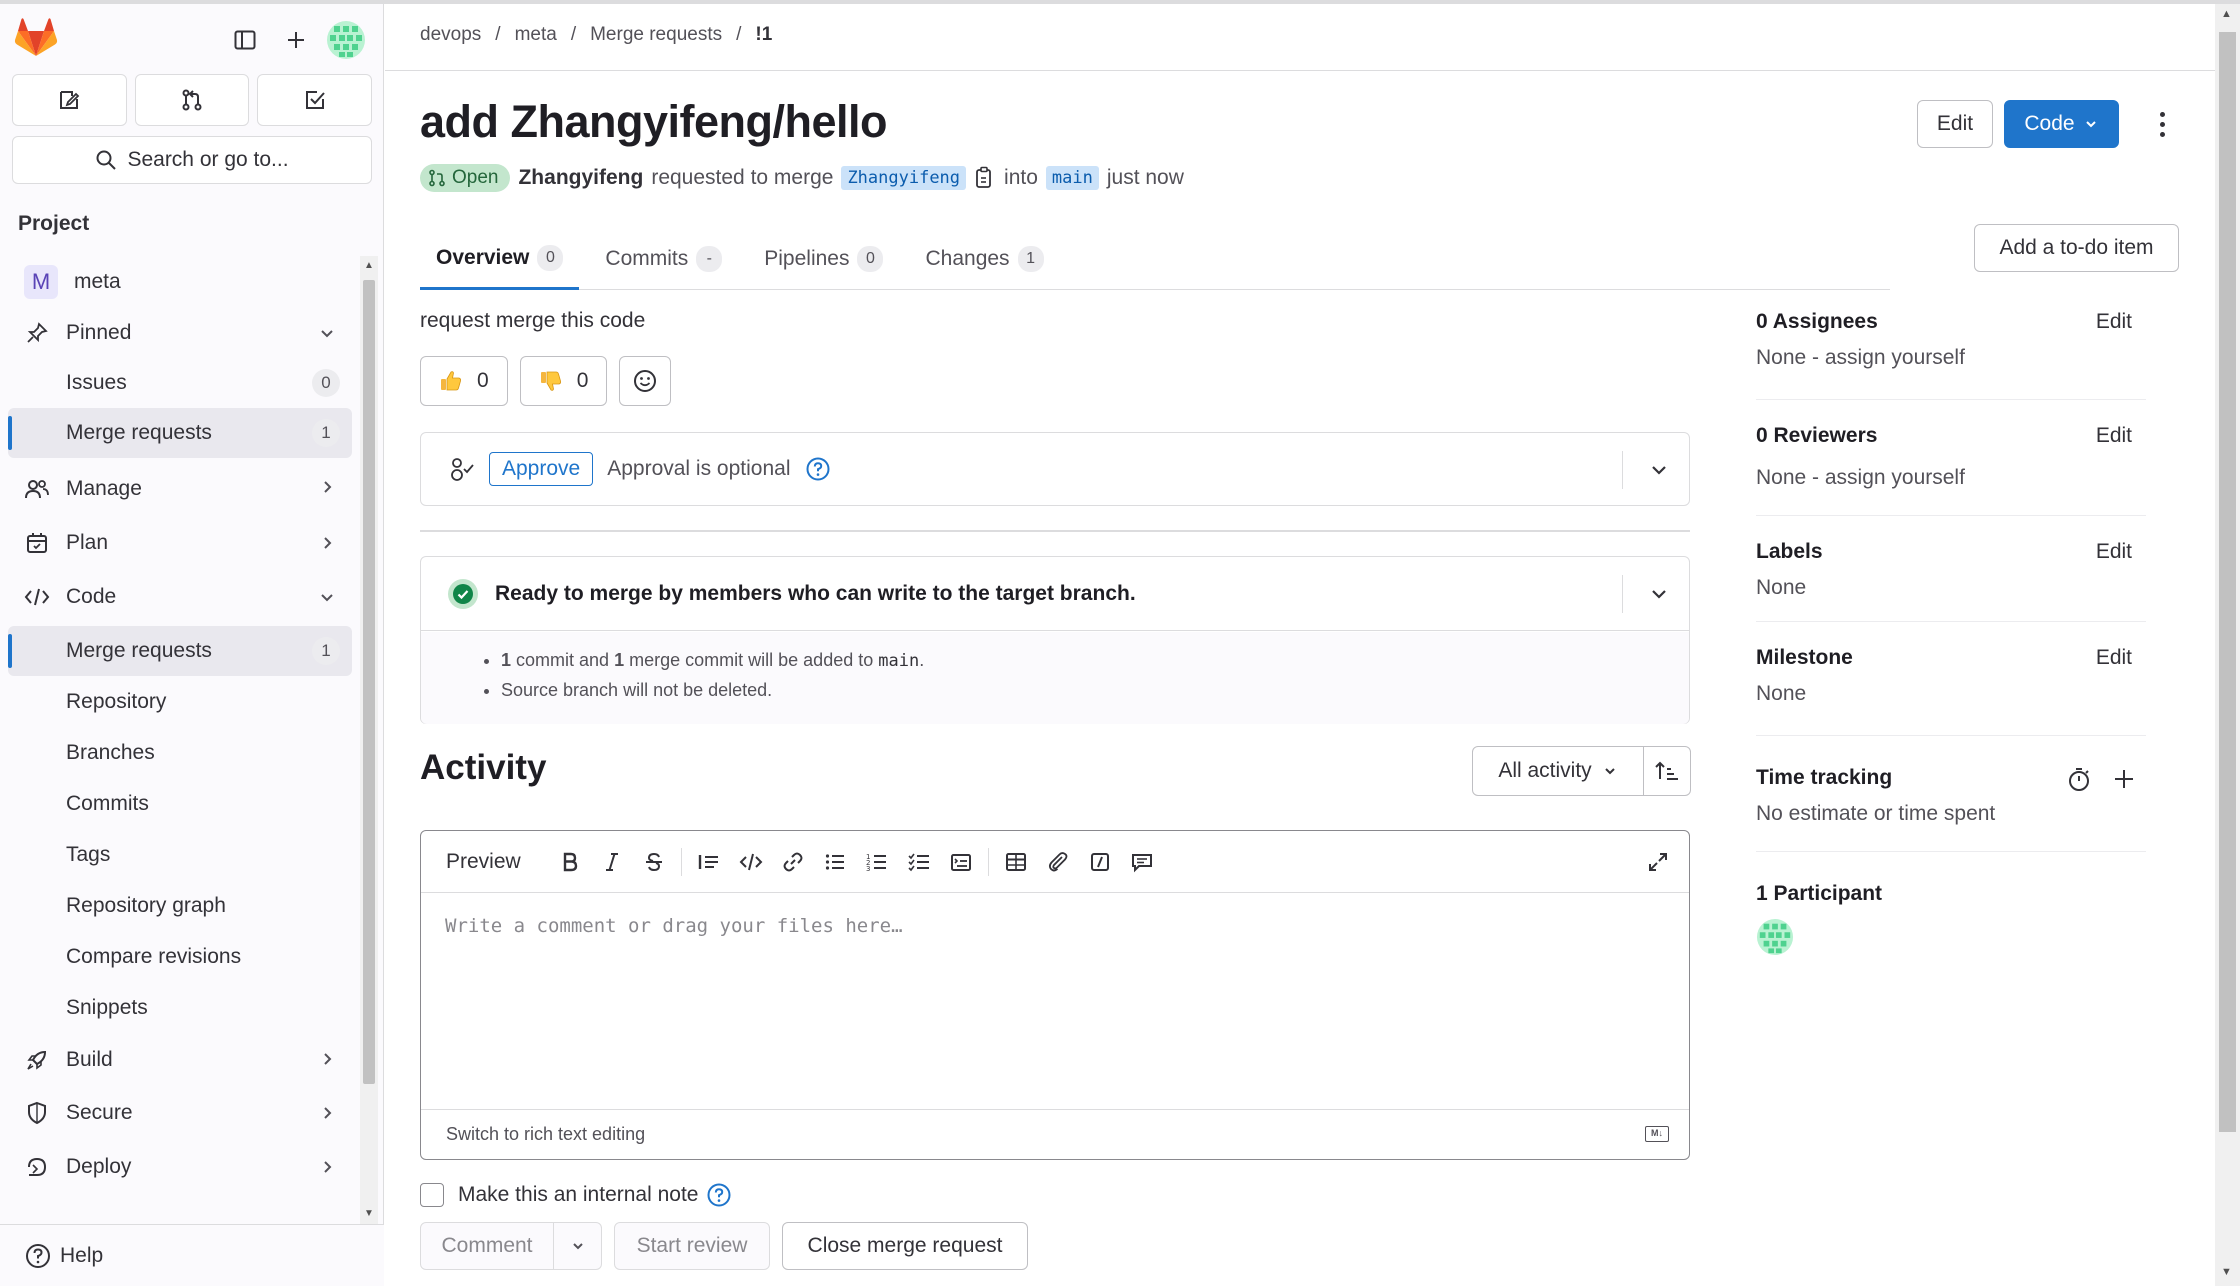  What do you see at coordinates (1142, 862) in the screenshot?
I see `comment-template-icon` at bounding box center [1142, 862].